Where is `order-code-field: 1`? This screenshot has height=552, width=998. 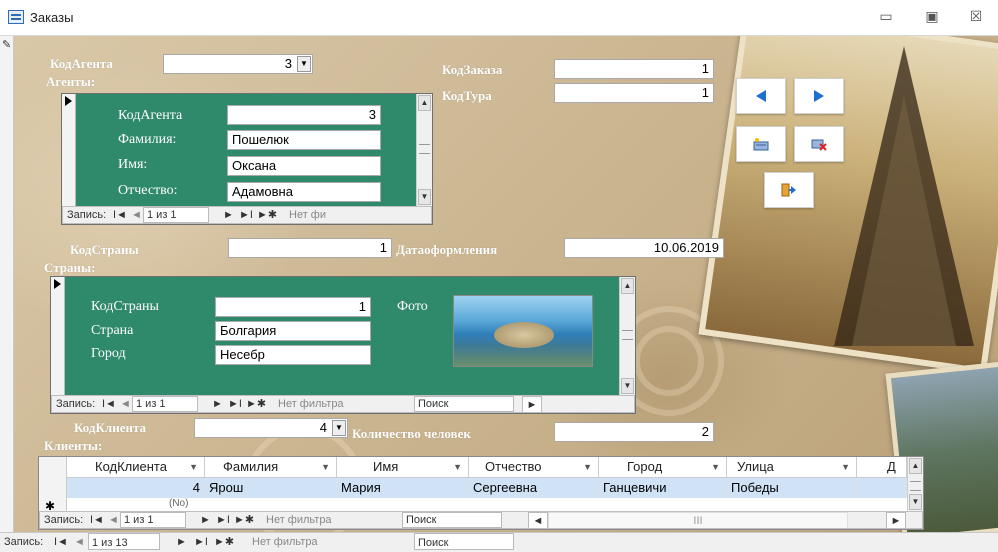
order-code-field: 1 is located at coordinates (634, 69).